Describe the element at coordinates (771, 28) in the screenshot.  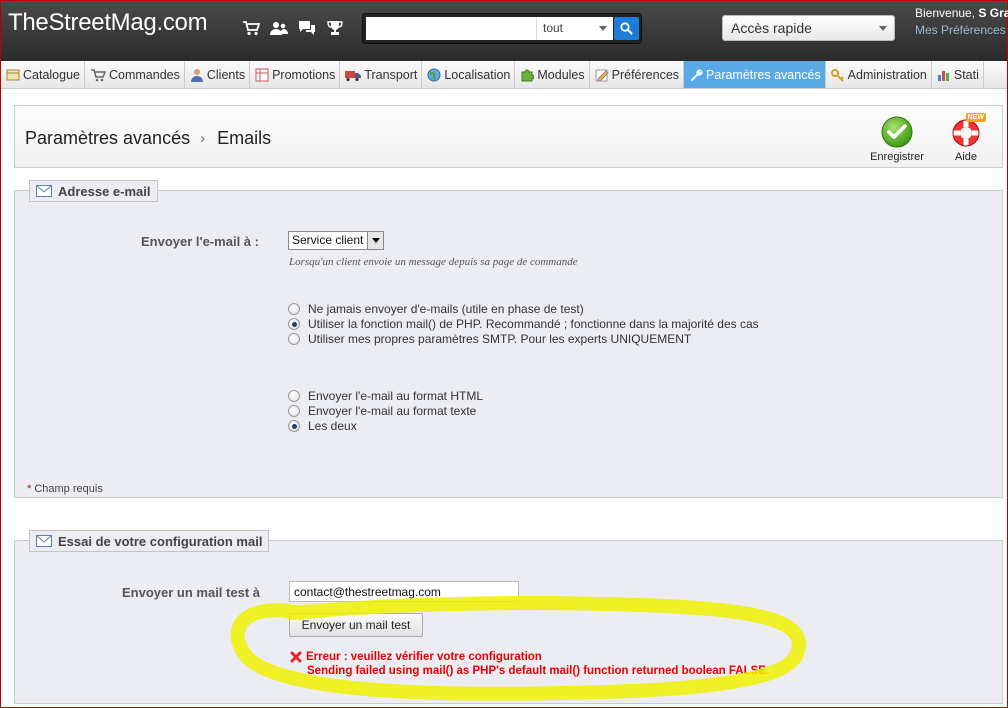
I see `quick-access-label: Accès rapide` at that location.